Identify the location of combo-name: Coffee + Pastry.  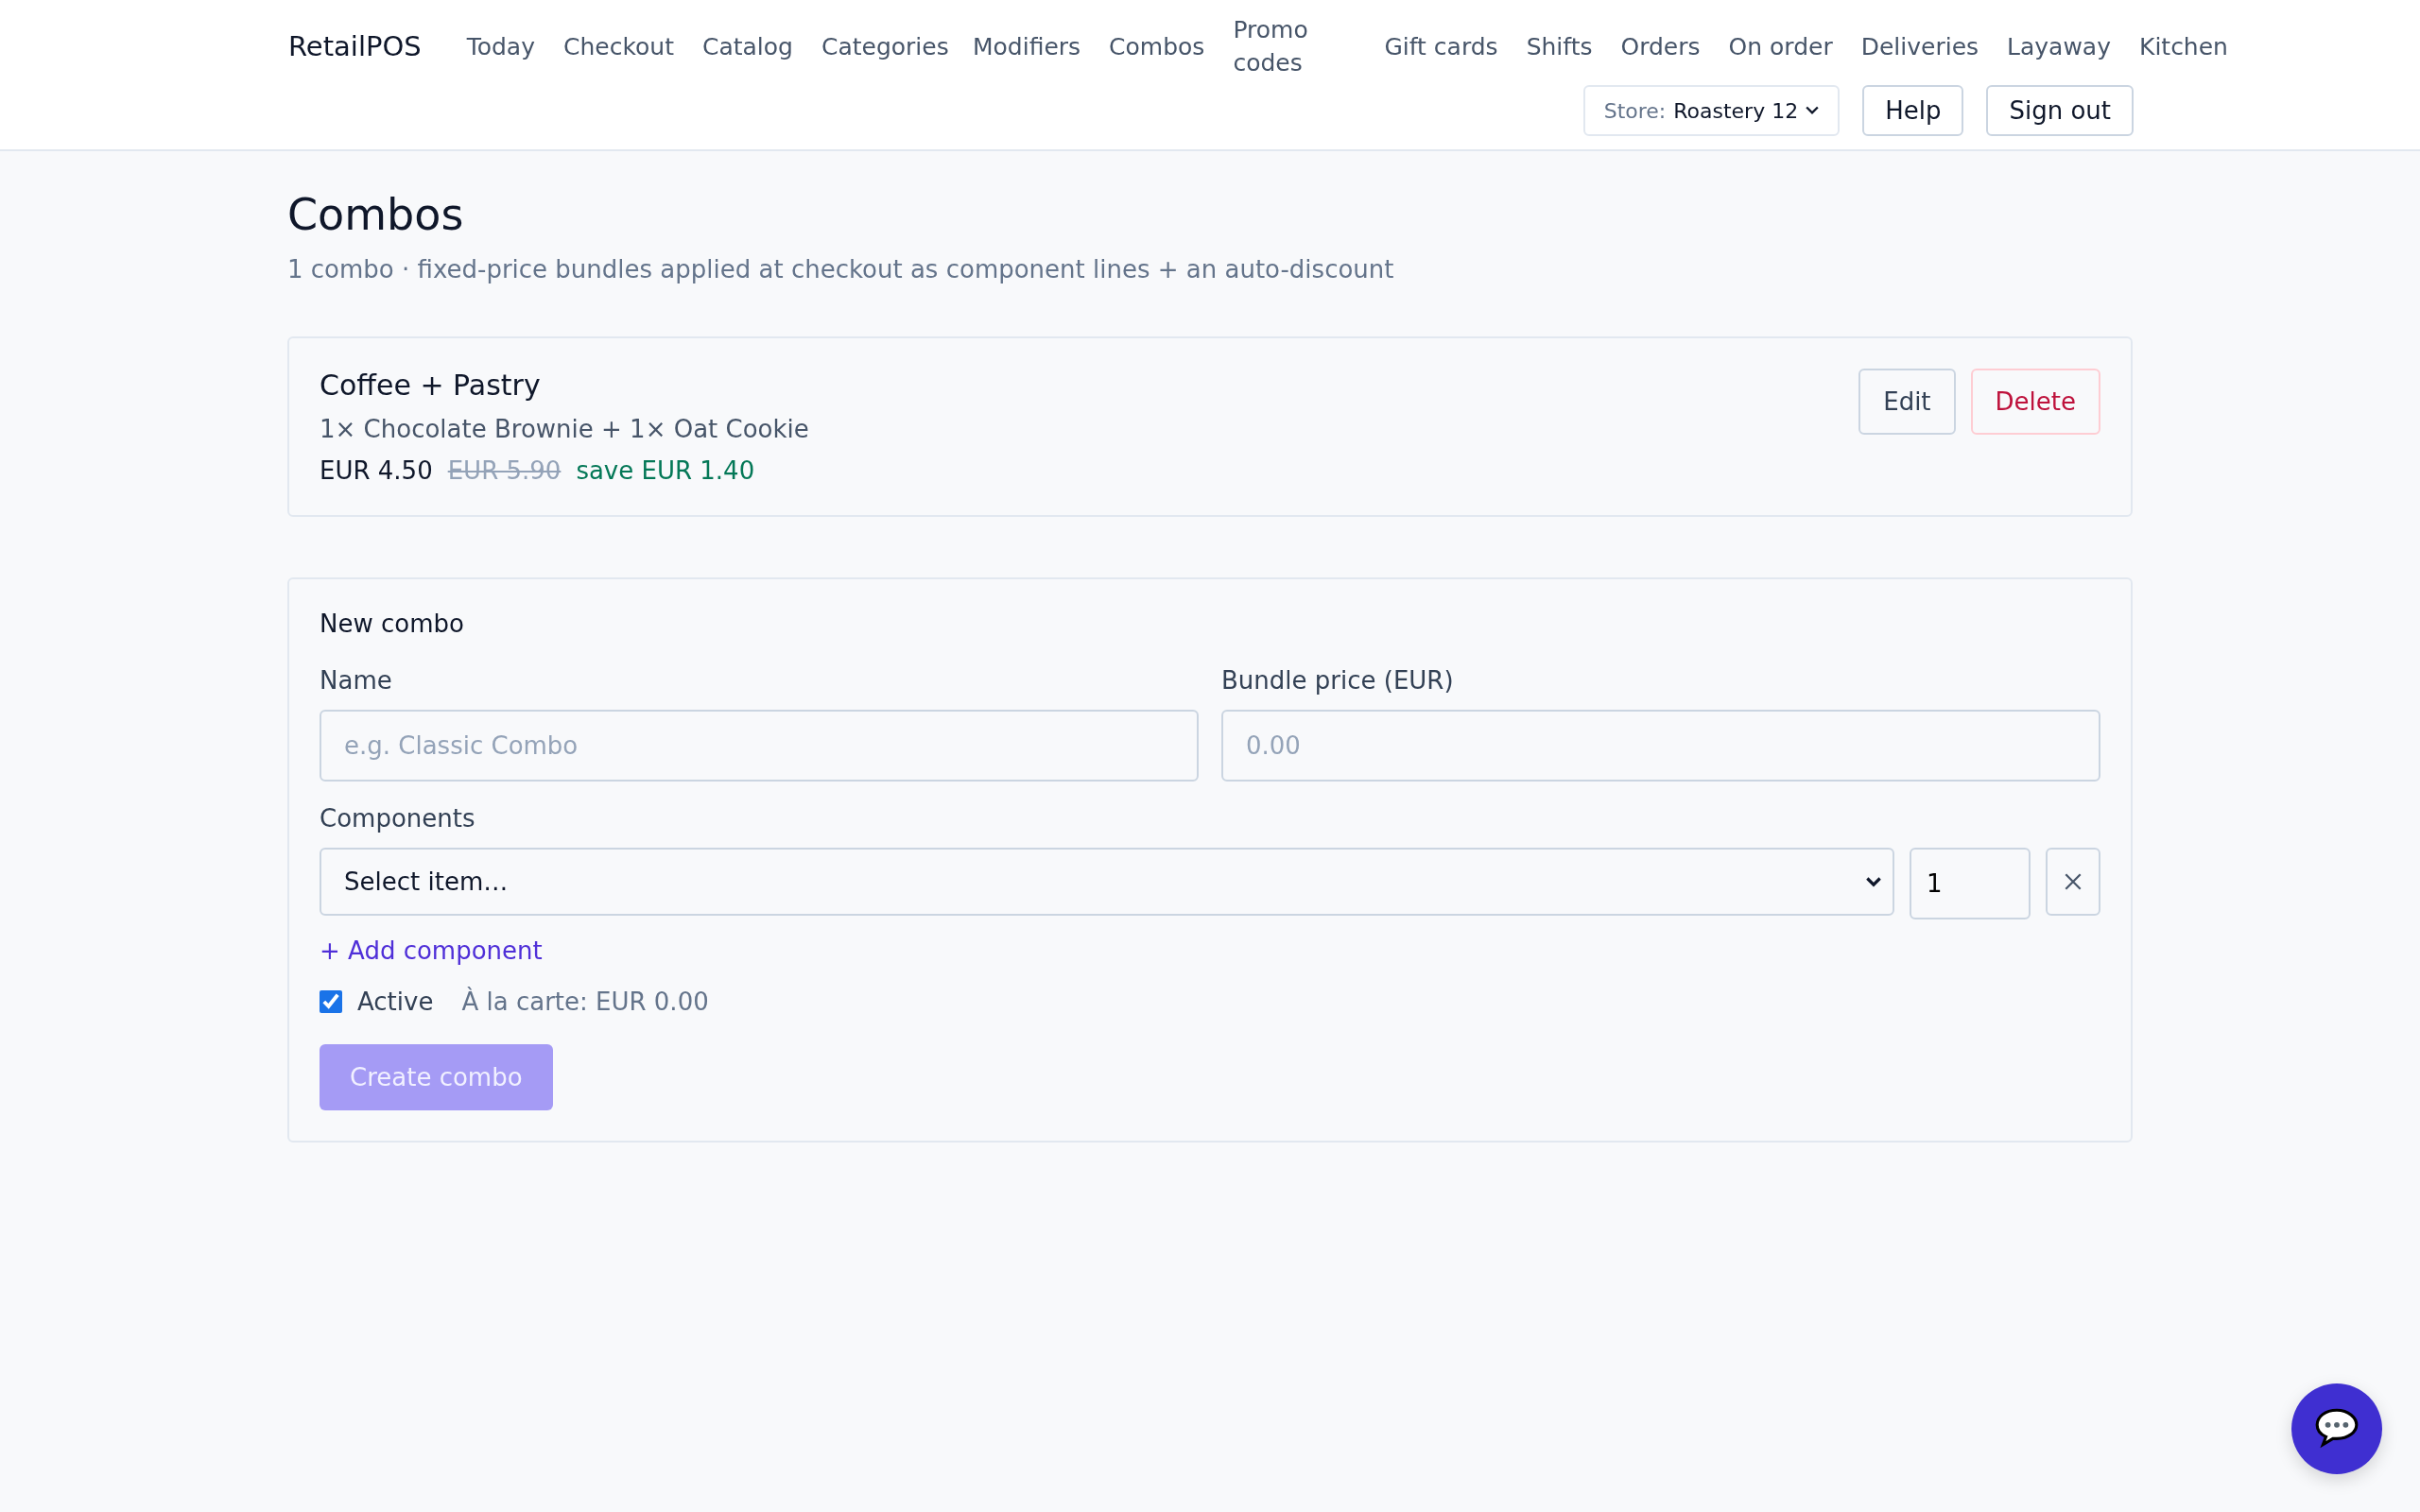
(431, 385).